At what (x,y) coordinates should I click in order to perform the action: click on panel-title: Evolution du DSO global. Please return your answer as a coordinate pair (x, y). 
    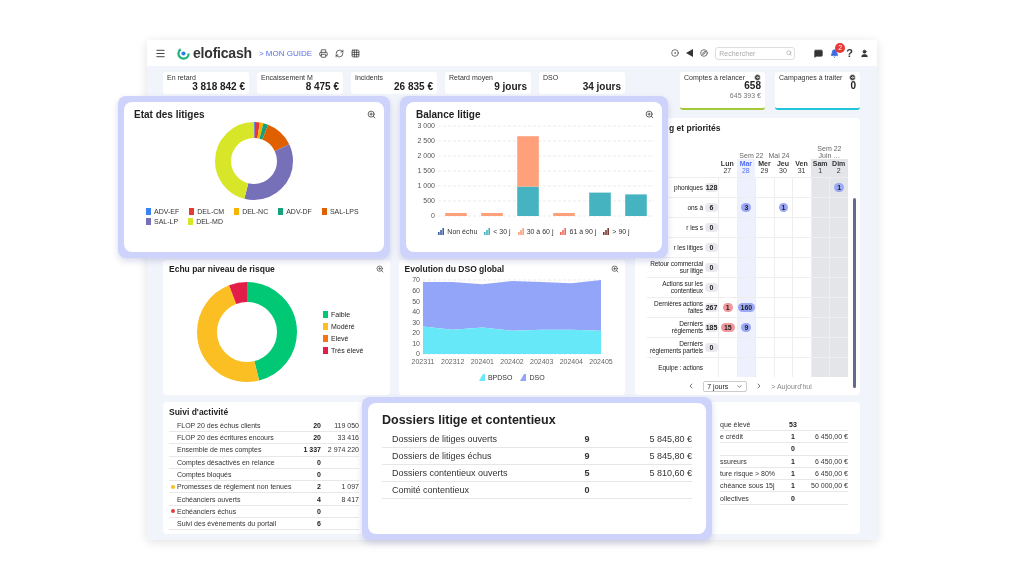
    Looking at the image, I should click on (454, 268).